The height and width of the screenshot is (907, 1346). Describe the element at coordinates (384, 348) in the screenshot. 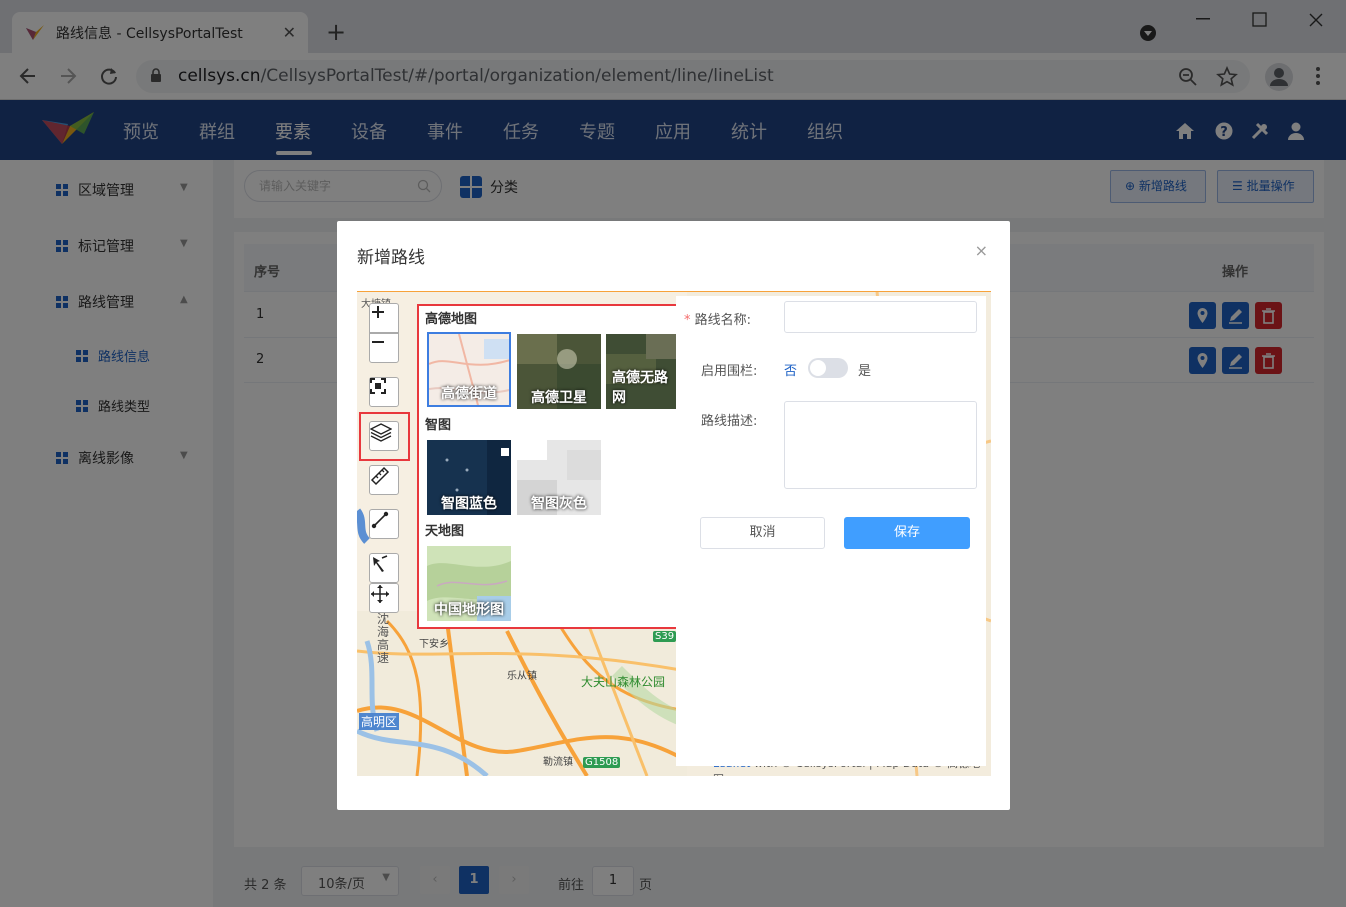

I see `zoom-out-button` at that location.